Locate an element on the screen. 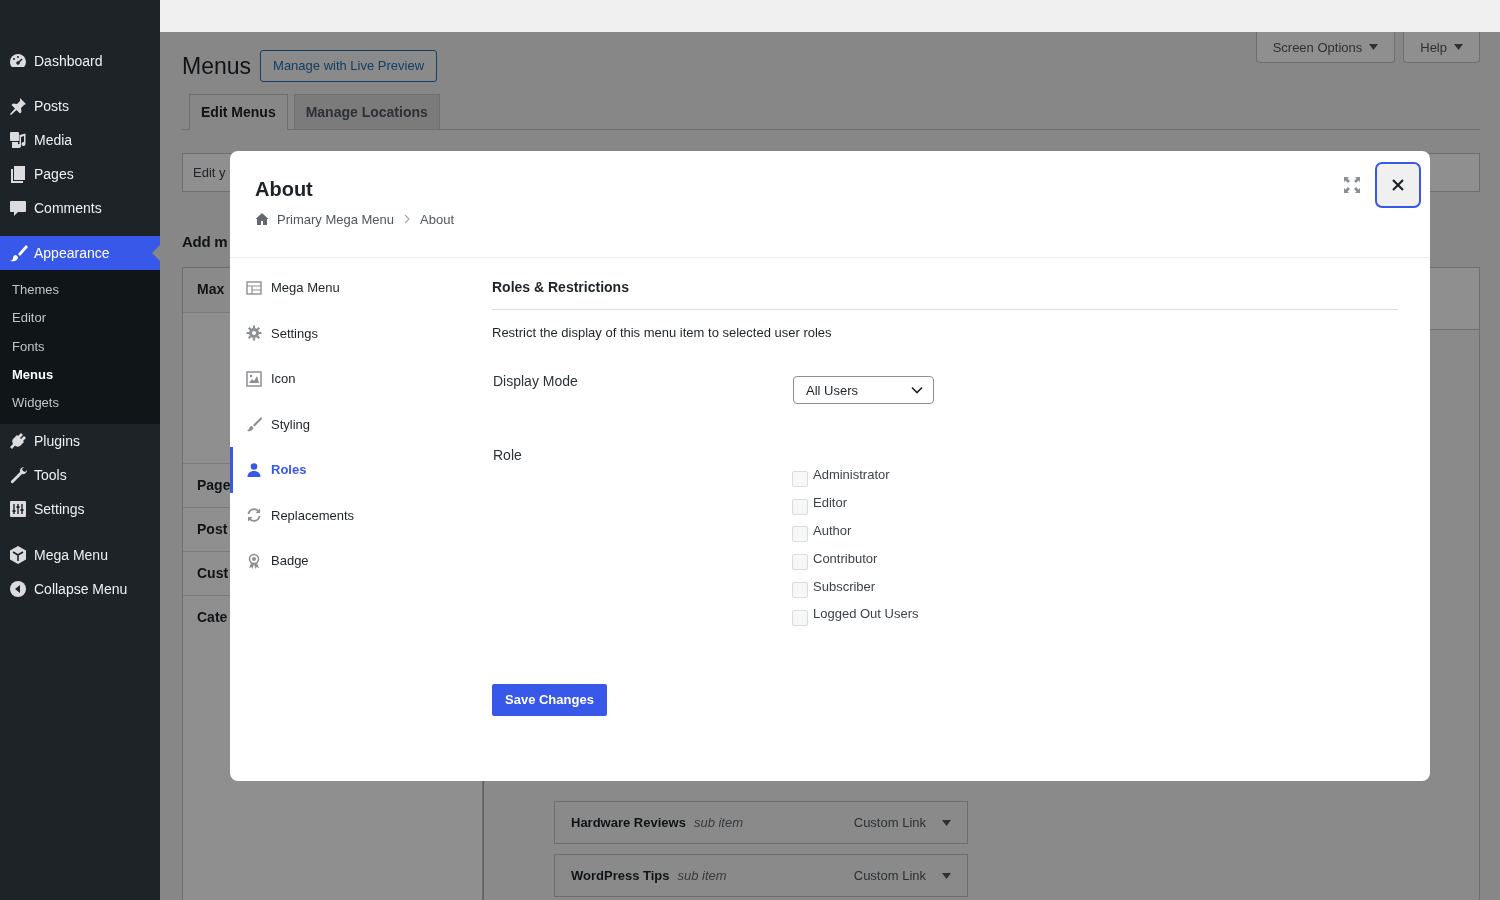 The image size is (1500, 900). modal-nav-item: Mega Menu is located at coordinates (361, 288).